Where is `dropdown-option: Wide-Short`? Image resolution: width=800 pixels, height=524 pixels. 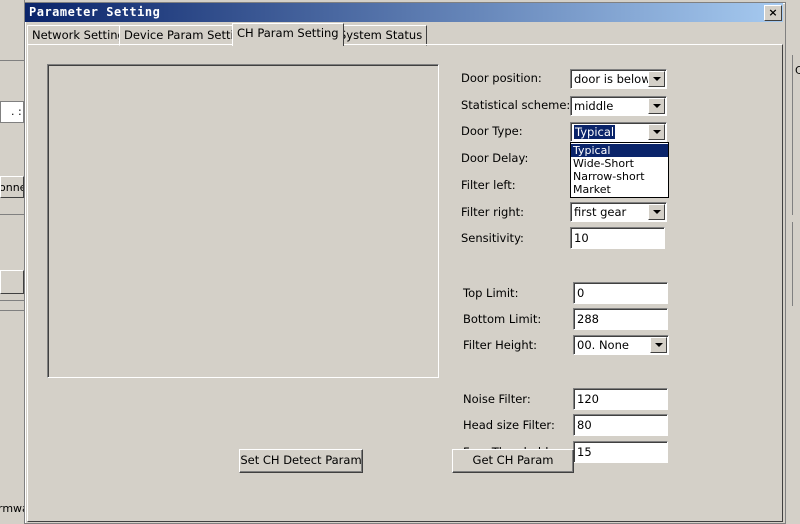
dropdown-option: Wide-Short is located at coordinates (619, 163).